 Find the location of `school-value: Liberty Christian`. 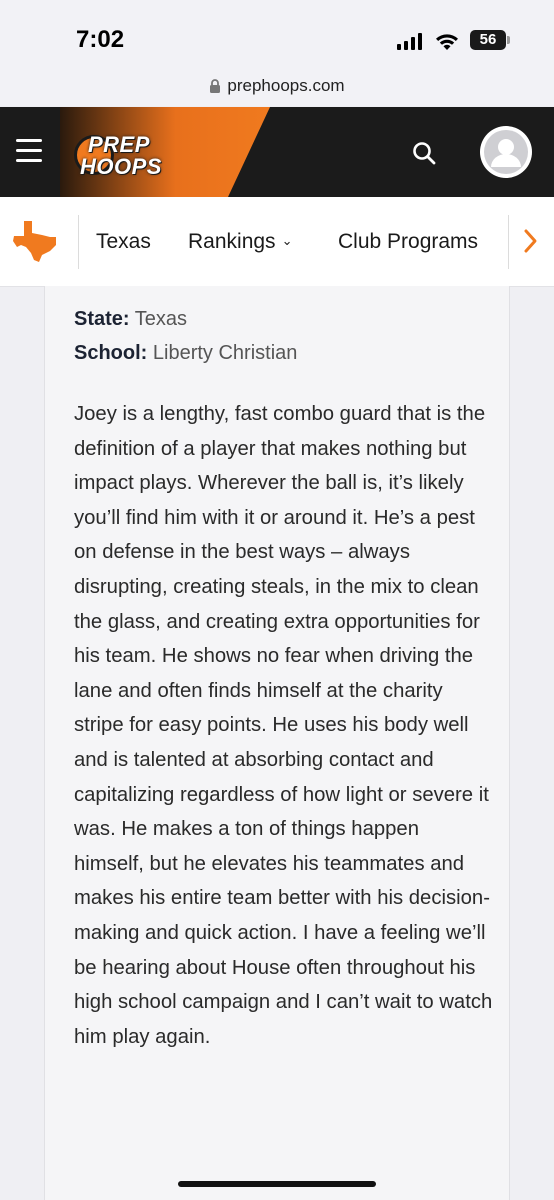

school-value: Liberty Christian is located at coordinates (225, 353).